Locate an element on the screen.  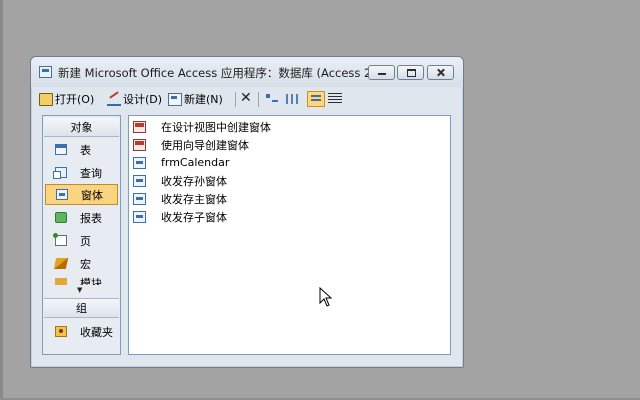
open-button: 打开(O) is located at coordinates (66, 99).